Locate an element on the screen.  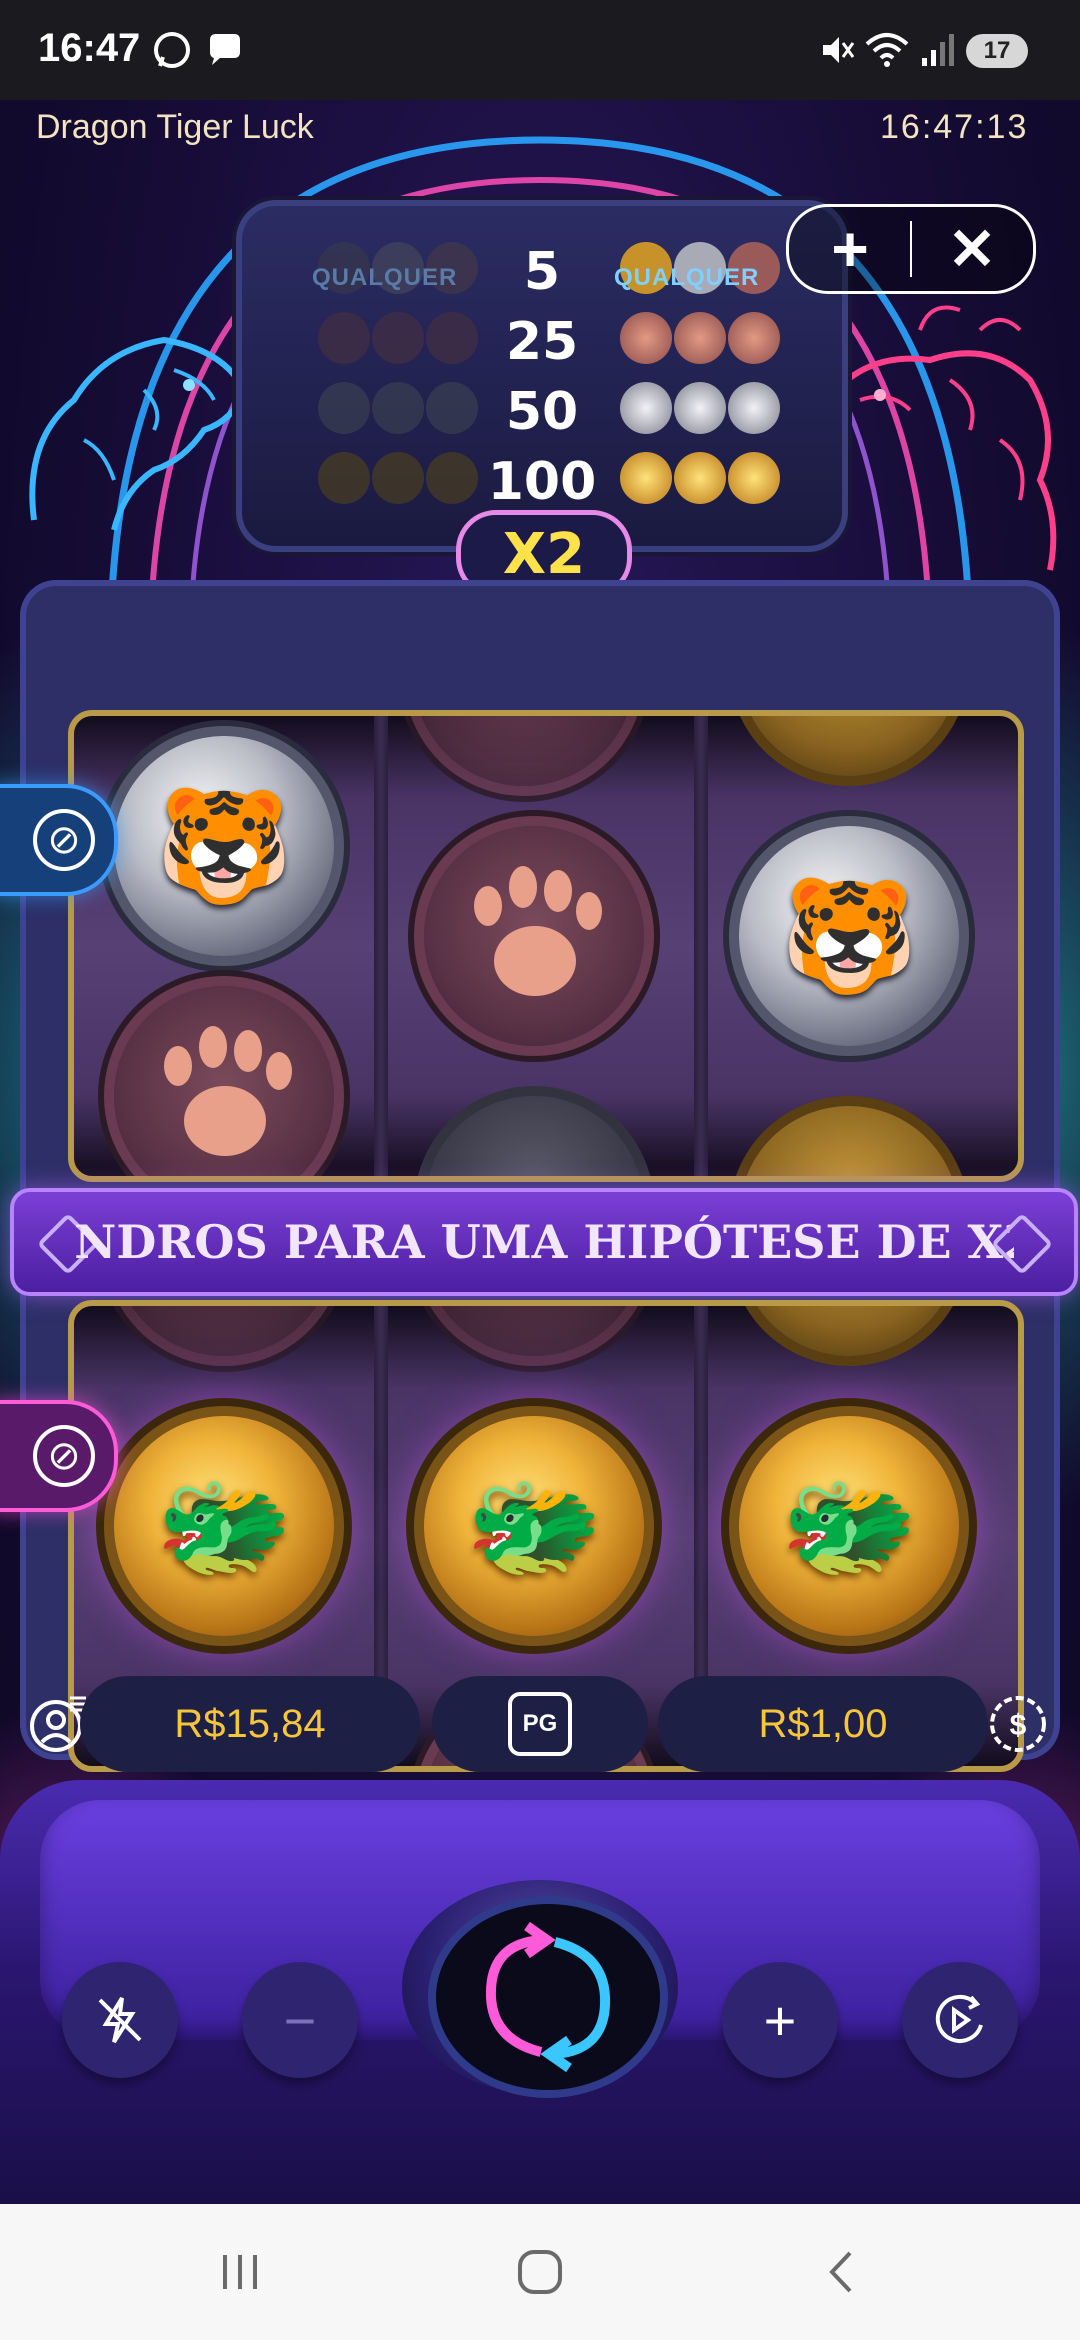
bet-display: R$1,00 is located at coordinates (823, 1724).